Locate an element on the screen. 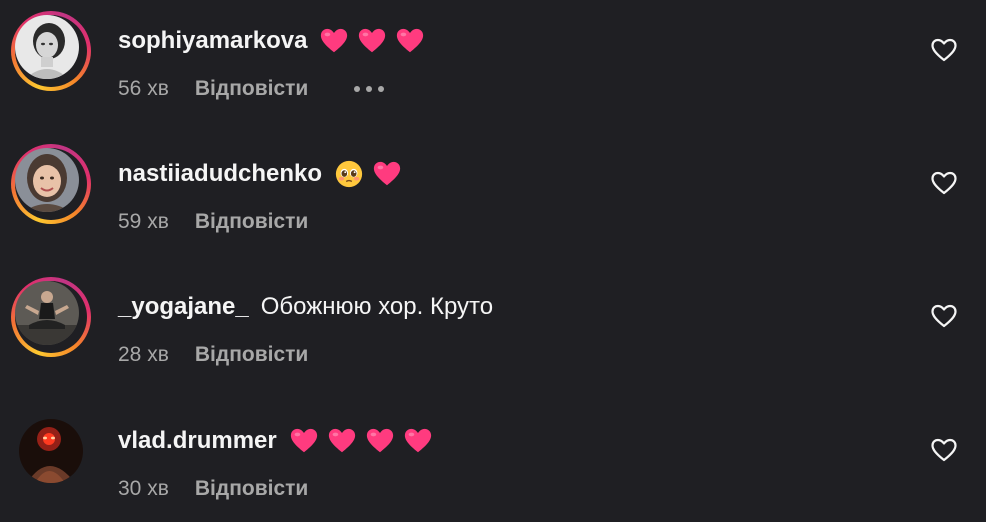  more-options-icon is located at coordinates (369, 89).